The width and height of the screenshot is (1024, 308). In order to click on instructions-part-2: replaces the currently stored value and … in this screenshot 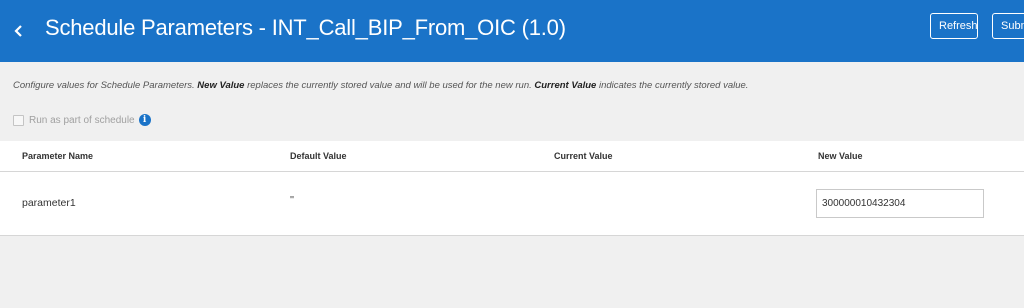, I will do `click(389, 85)`.